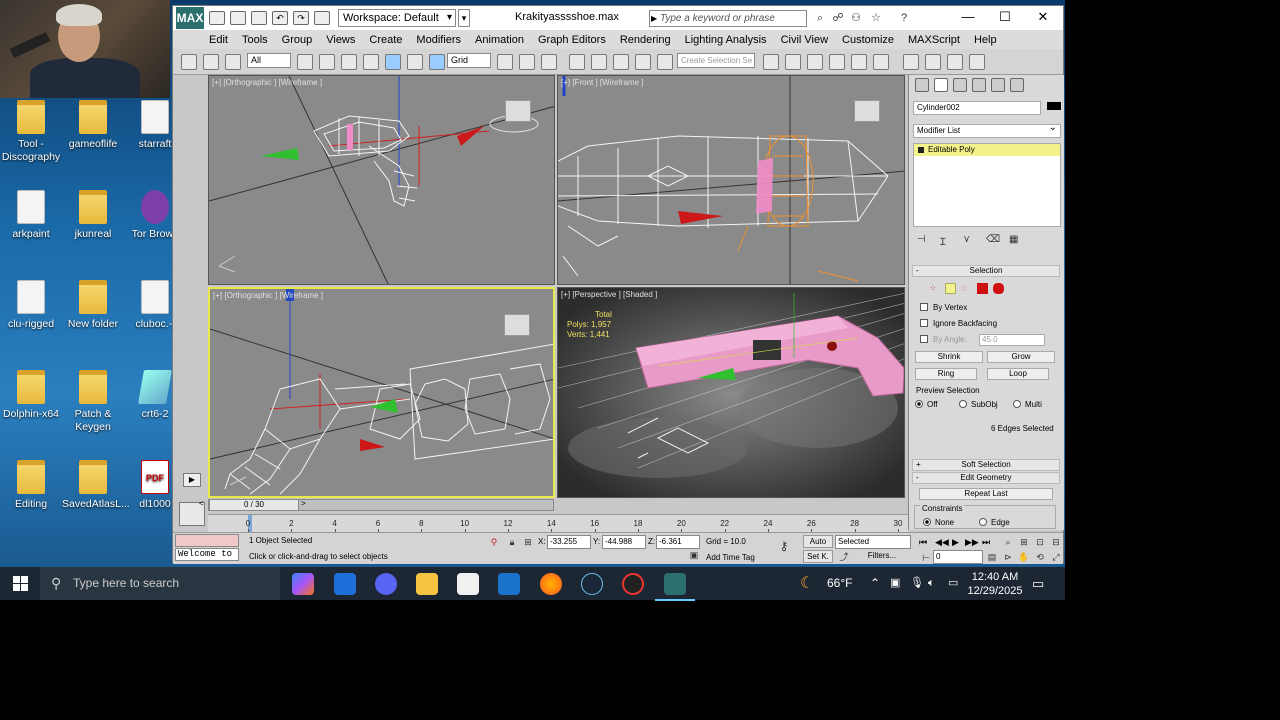  Describe the element at coordinates (255, 40) in the screenshot. I see `menu-tools: Tools` at that location.